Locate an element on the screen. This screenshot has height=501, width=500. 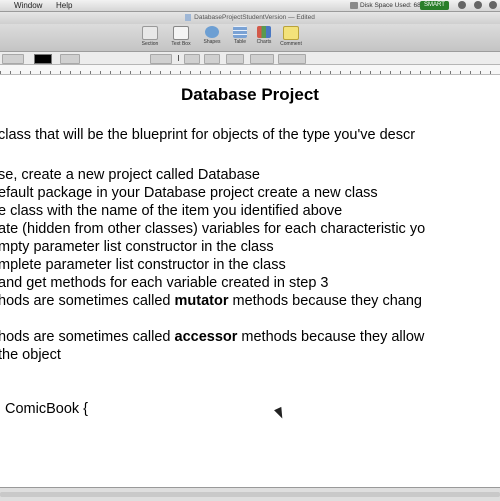
text-box-icon is located at coordinates (181, 33).